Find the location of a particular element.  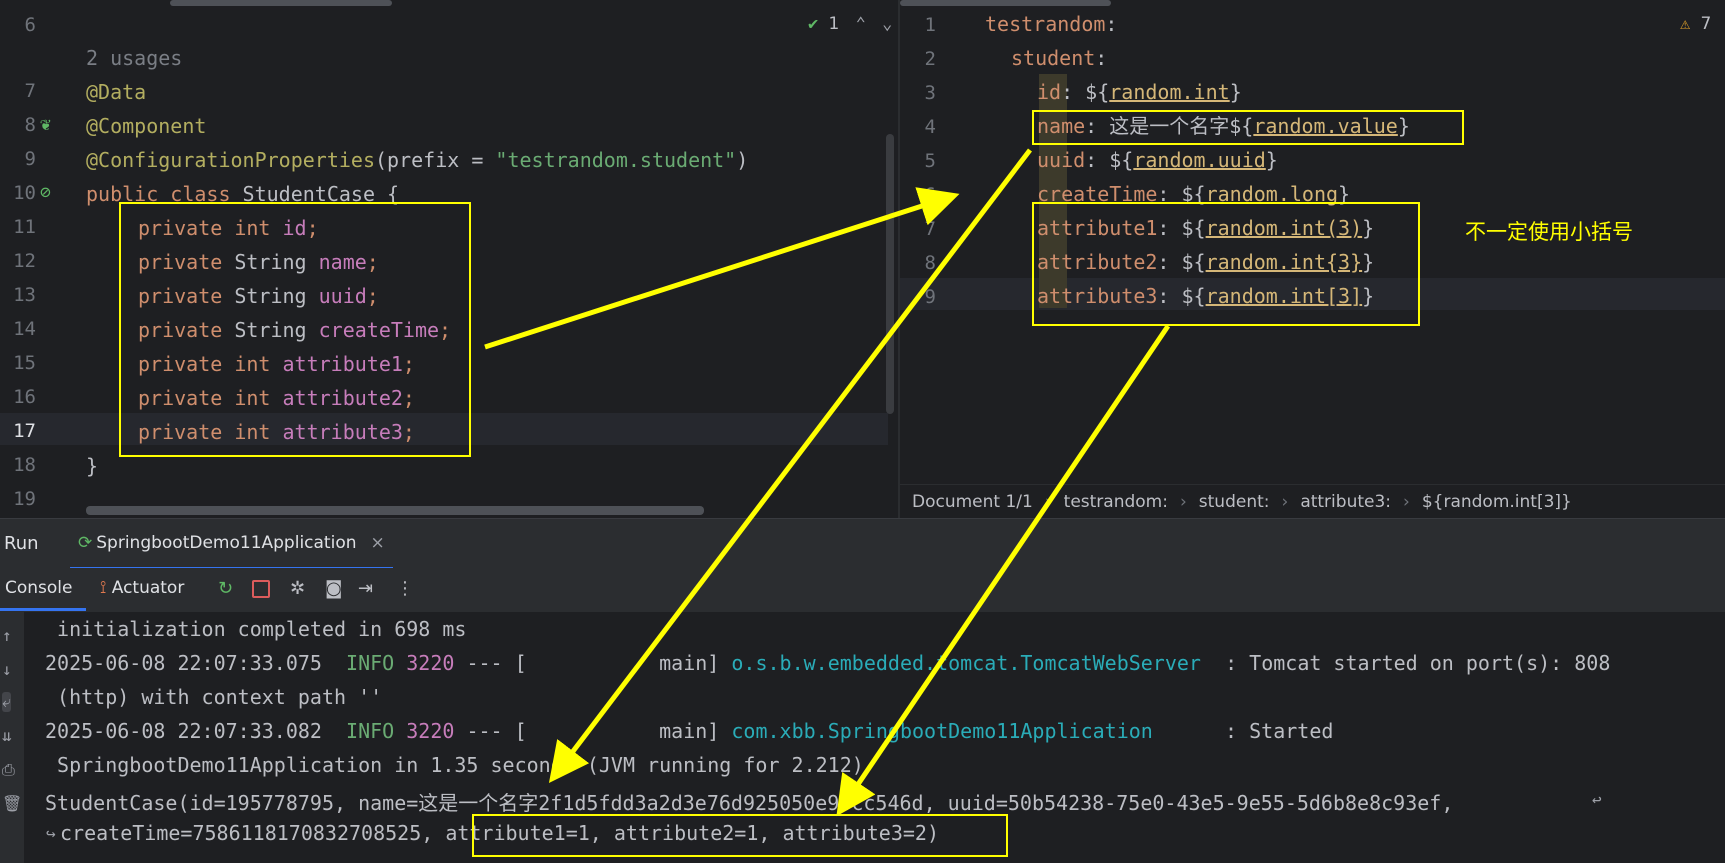

tab-actuator: ⟟ Actuator is located at coordinates (142, 588).